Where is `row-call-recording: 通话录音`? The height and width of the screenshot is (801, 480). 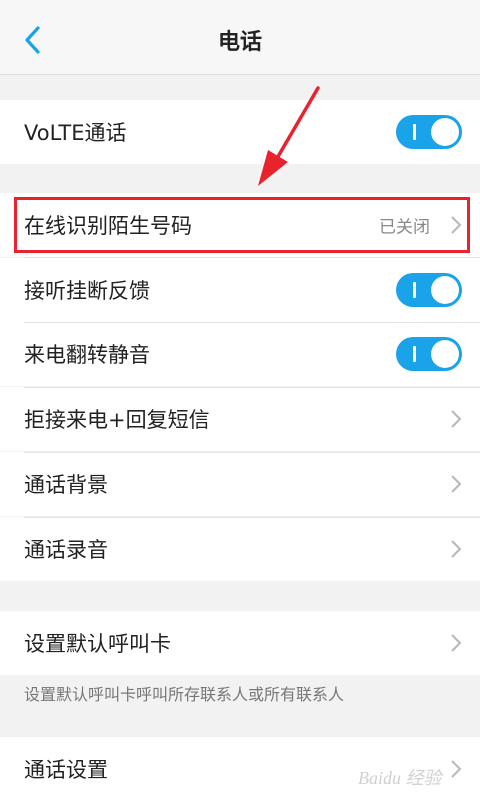 row-call-recording: 通话录音 is located at coordinates (240, 549).